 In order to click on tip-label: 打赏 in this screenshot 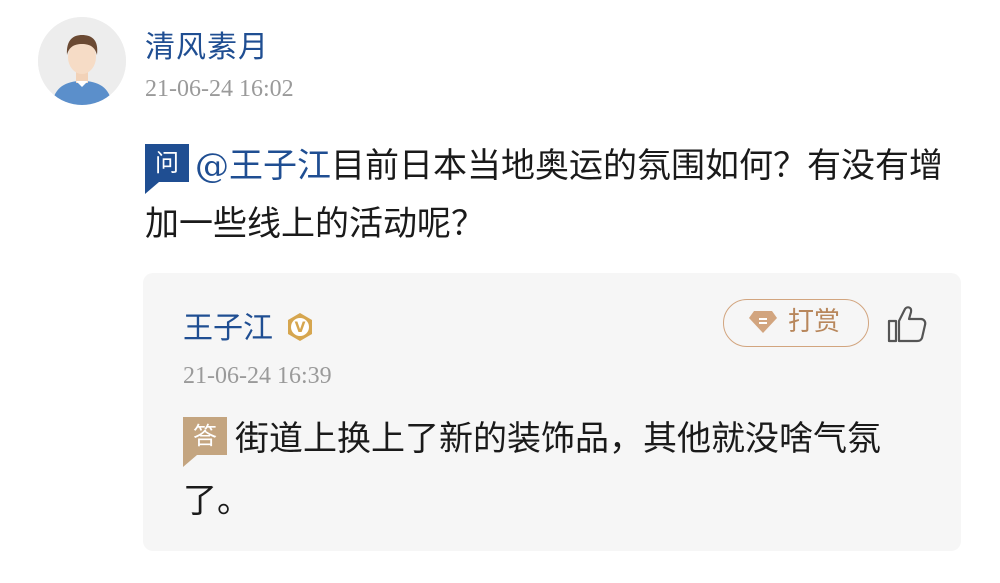, I will do `click(814, 322)`.